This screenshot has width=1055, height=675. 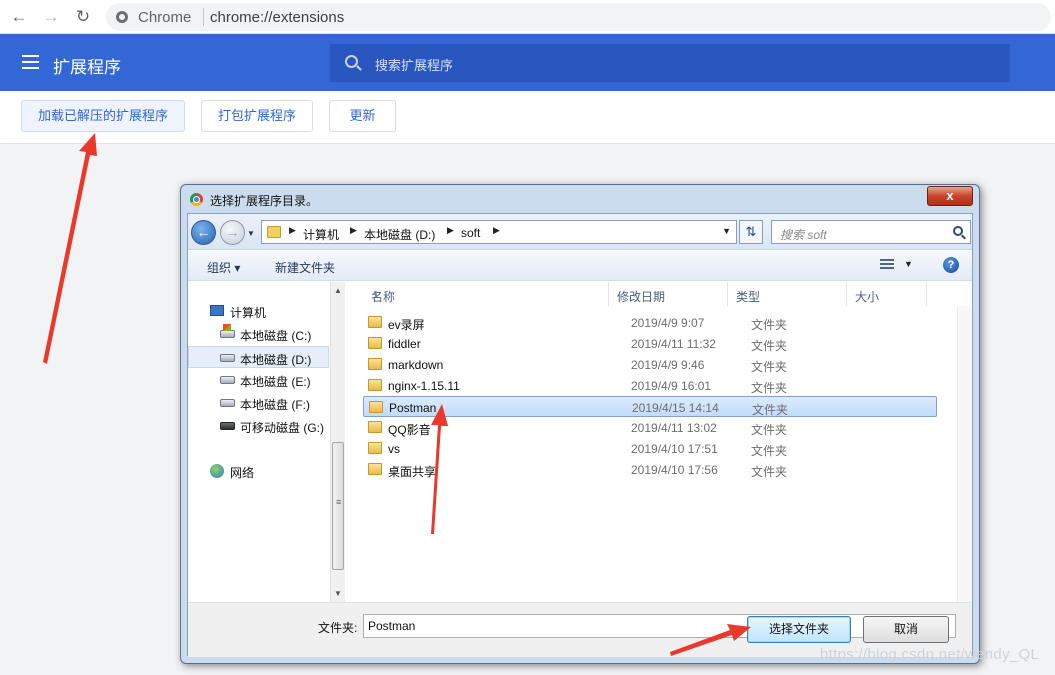 What do you see at coordinates (951, 265) in the screenshot?
I see `help-icon: ?` at bounding box center [951, 265].